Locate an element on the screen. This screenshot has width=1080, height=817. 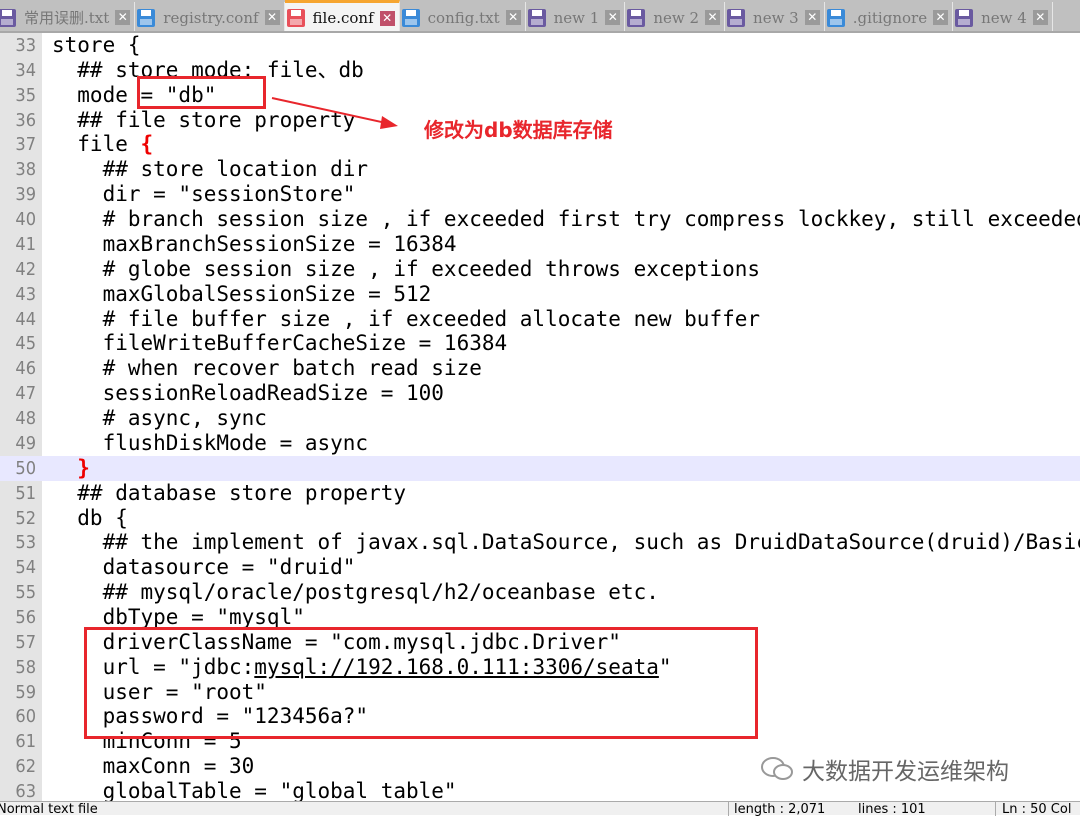
annotation-text: 修改为db数据库存储 is located at coordinates (518, 130).